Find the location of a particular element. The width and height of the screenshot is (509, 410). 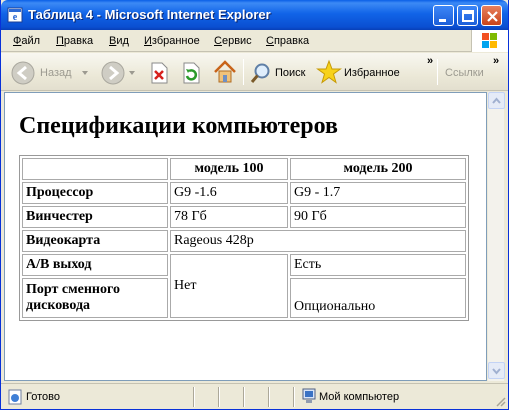

page-done-icon is located at coordinates (15, 398).